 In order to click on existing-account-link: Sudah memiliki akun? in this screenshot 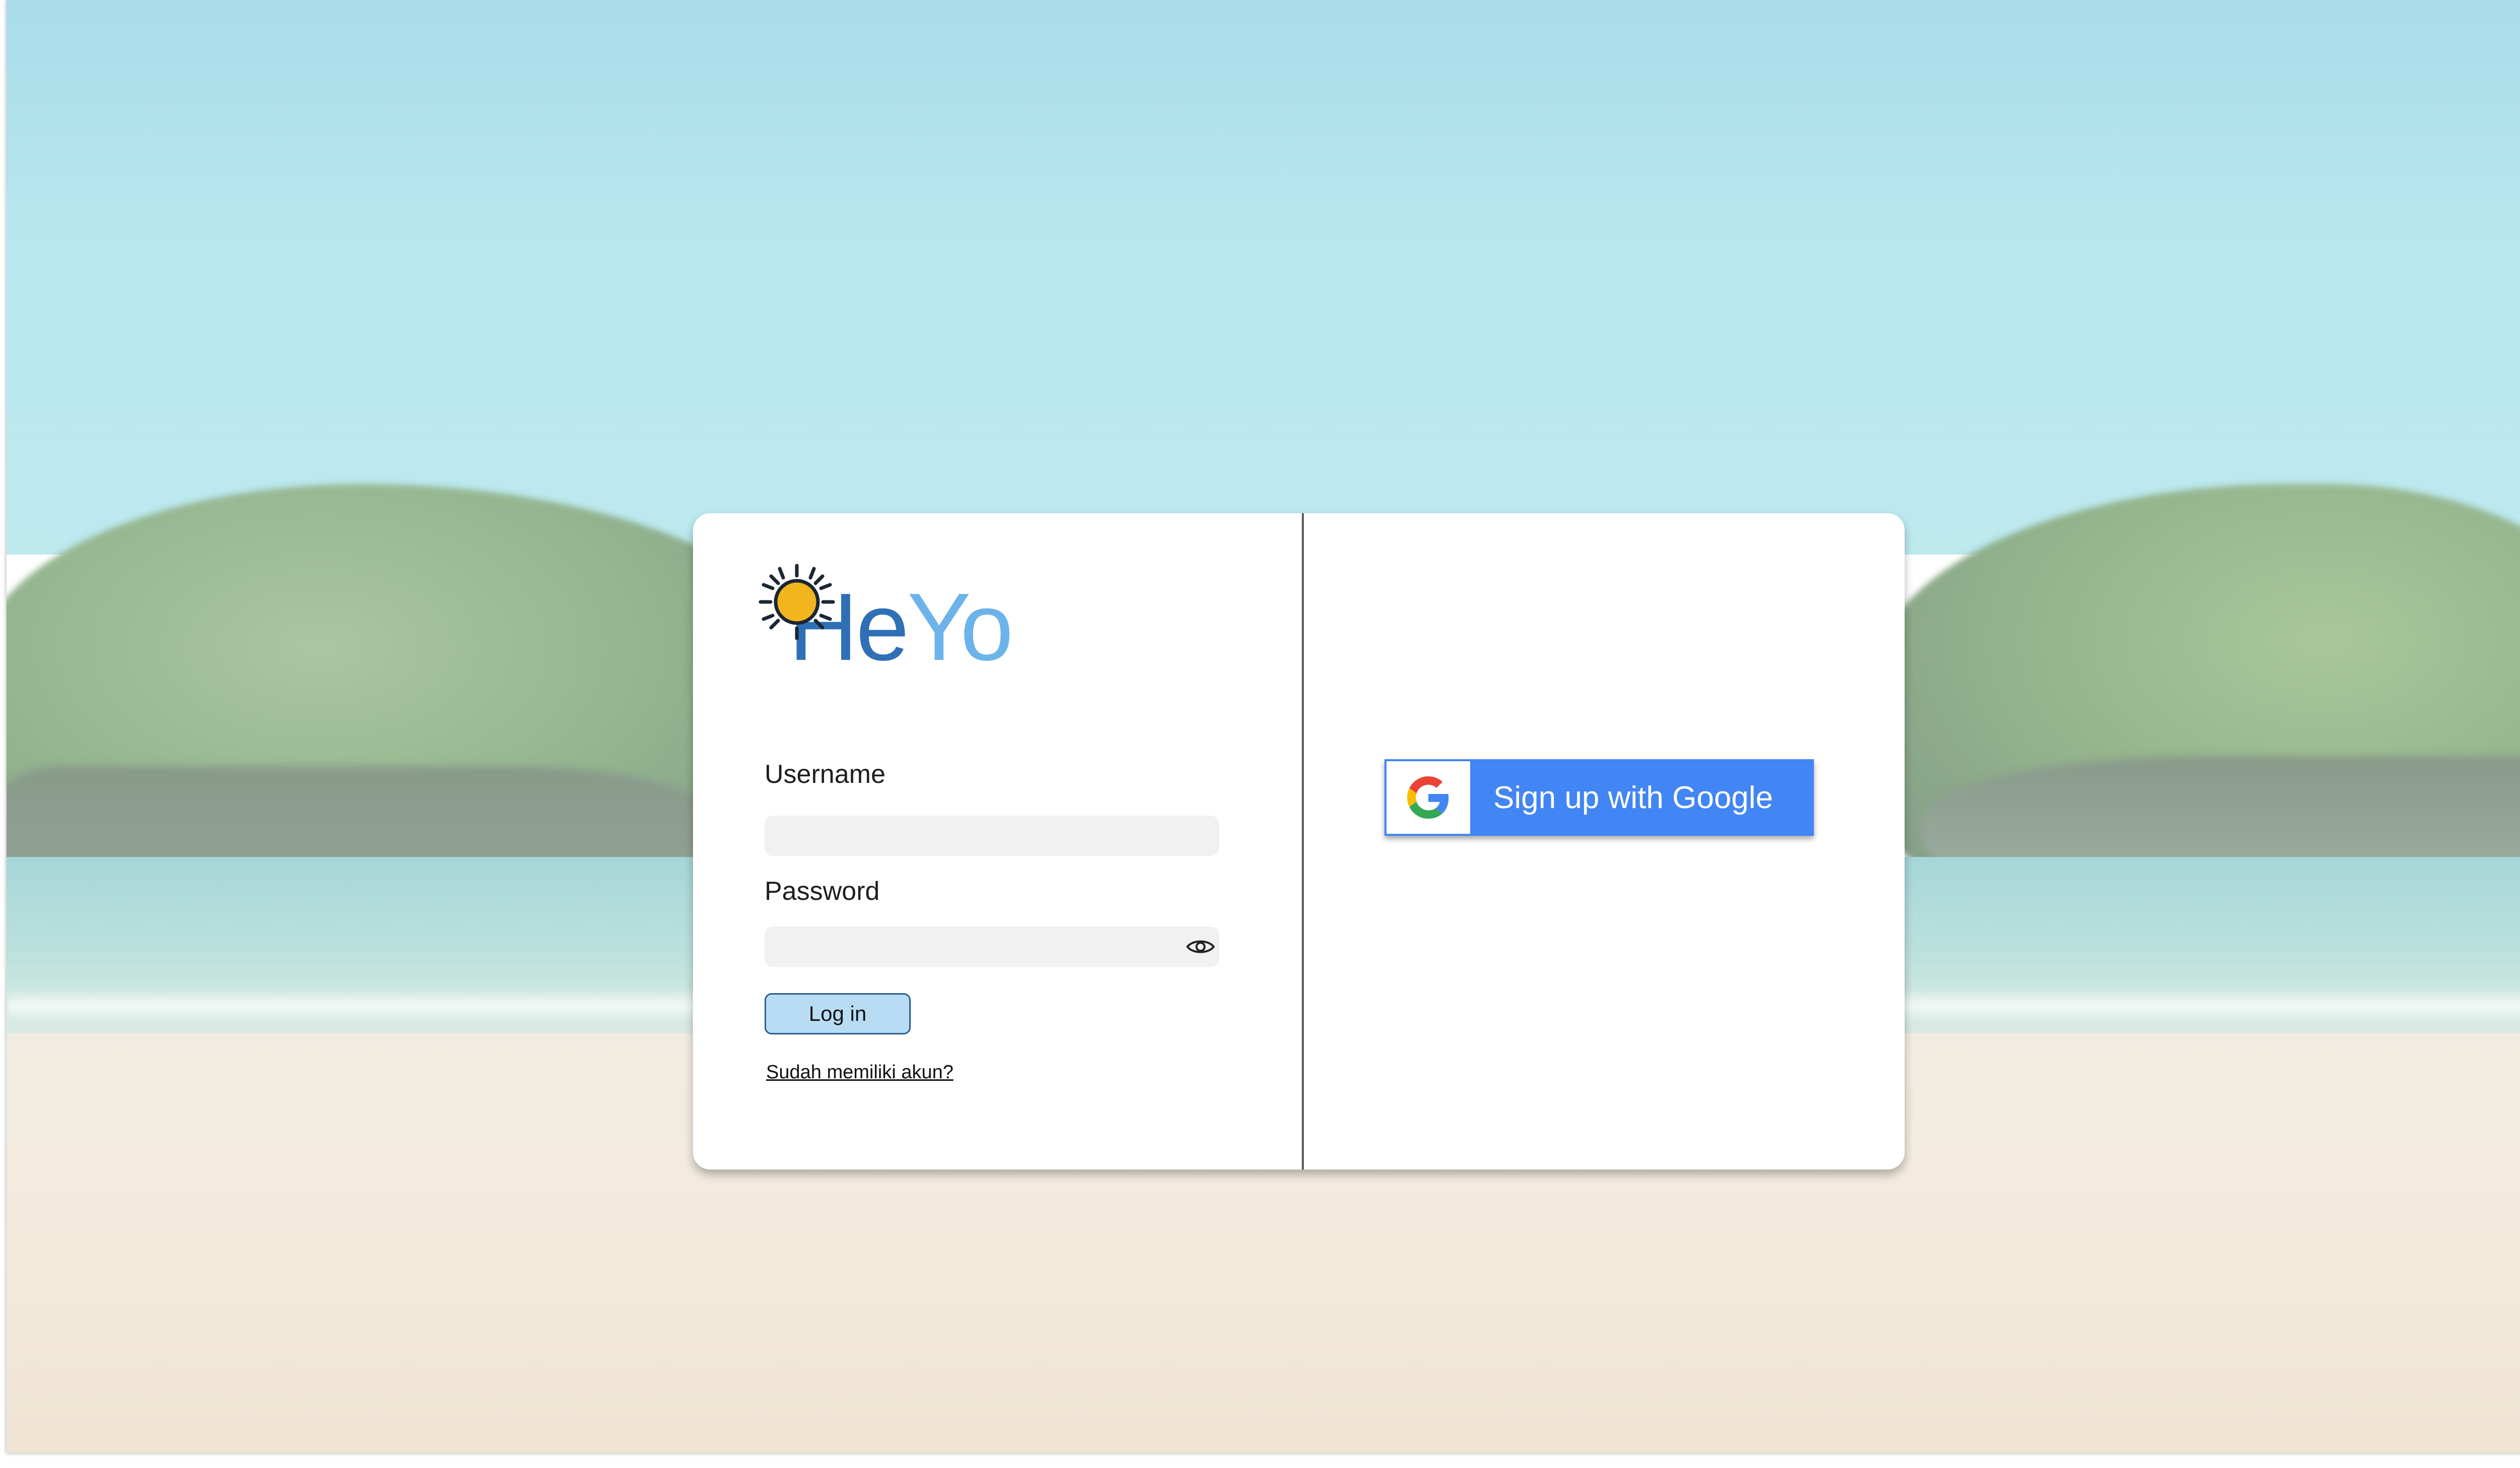, I will do `click(860, 1072)`.